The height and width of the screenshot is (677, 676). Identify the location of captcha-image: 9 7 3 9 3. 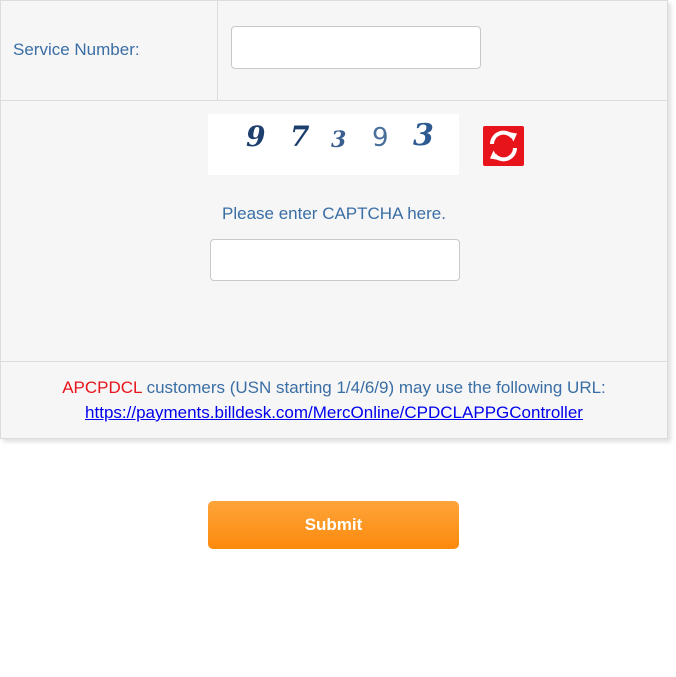
(333, 144).